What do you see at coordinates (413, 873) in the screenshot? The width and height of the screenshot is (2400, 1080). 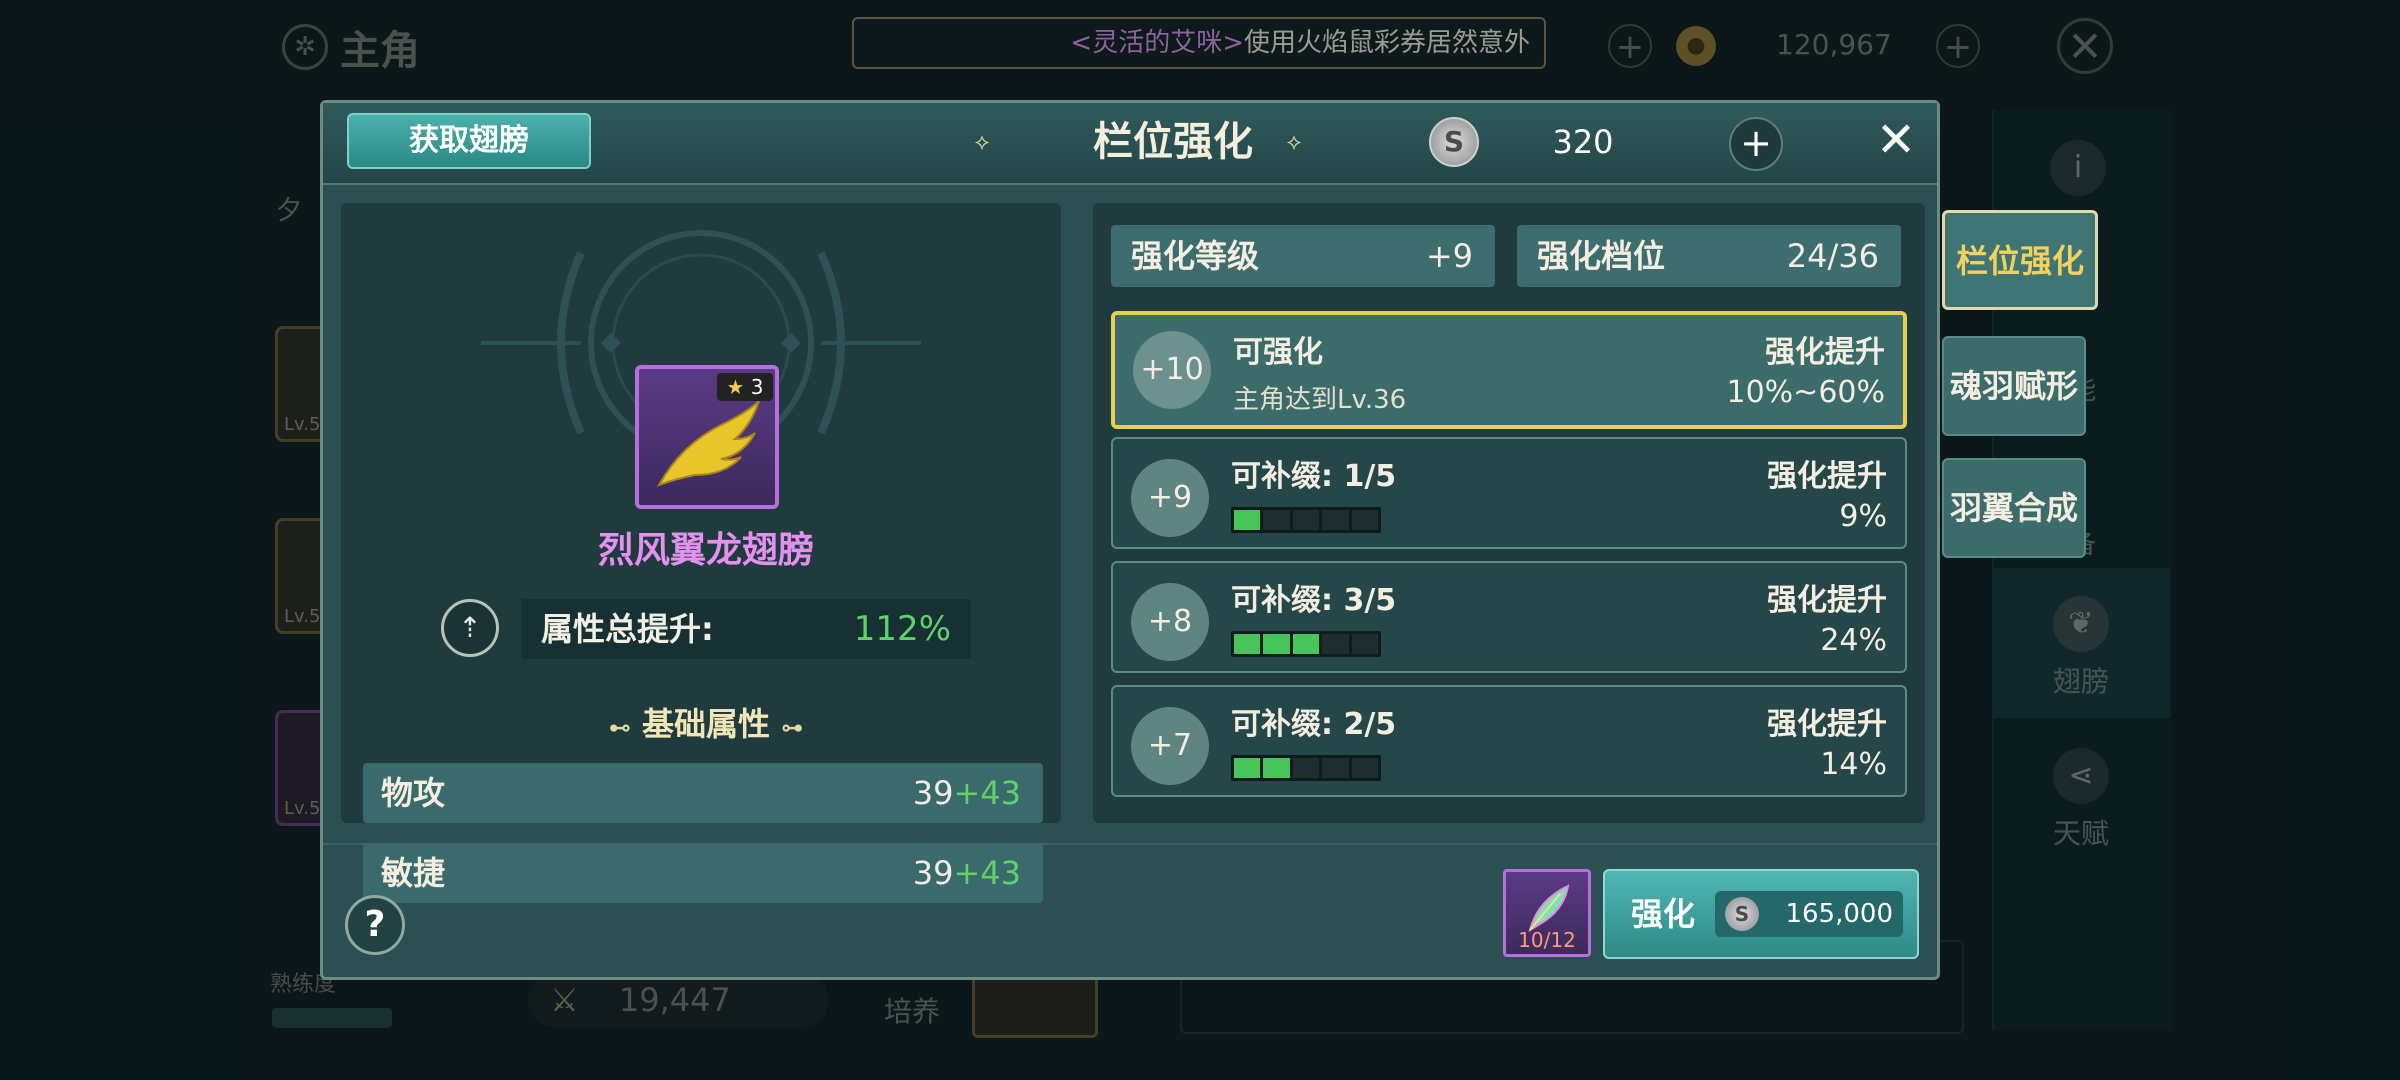 I see `stat-name: 敏捷` at bounding box center [413, 873].